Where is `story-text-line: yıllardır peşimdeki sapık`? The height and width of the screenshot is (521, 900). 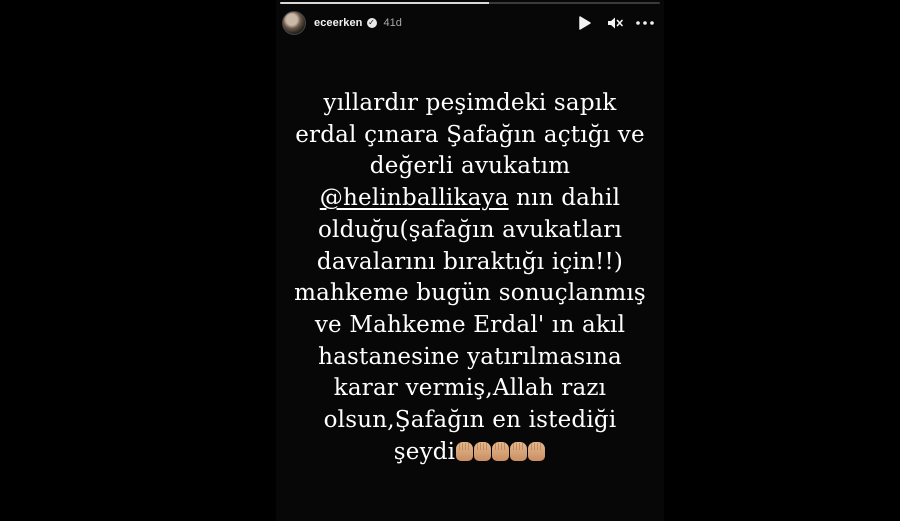 story-text-line: yıllardır peşimdeki sapık is located at coordinates (470, 103).